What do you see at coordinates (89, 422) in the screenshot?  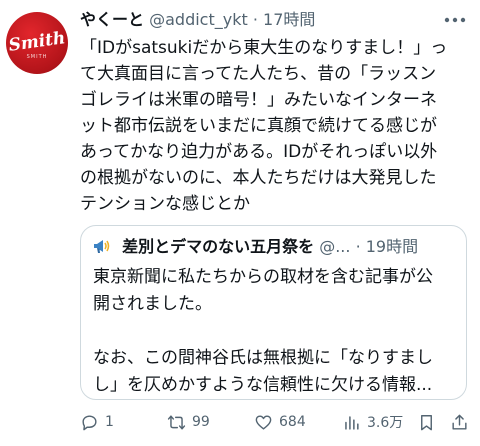 I see `reply-icon` at bounding box center [89, 422].